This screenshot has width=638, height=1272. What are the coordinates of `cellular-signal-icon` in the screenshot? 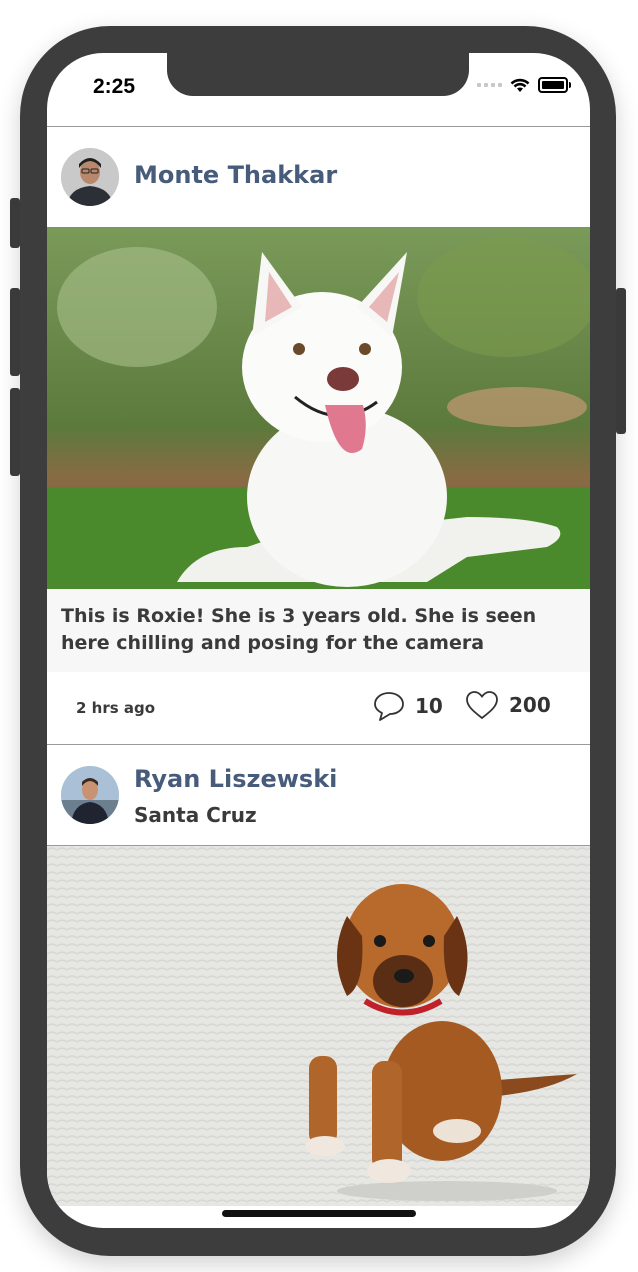 It's located at (489, 85).